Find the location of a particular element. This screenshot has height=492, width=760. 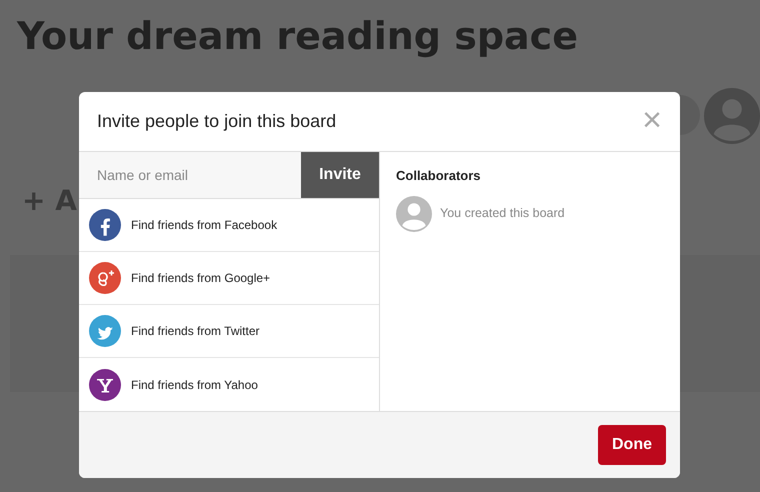

dialog-title: Invite people to join this board is located at coordinates (216, 121).